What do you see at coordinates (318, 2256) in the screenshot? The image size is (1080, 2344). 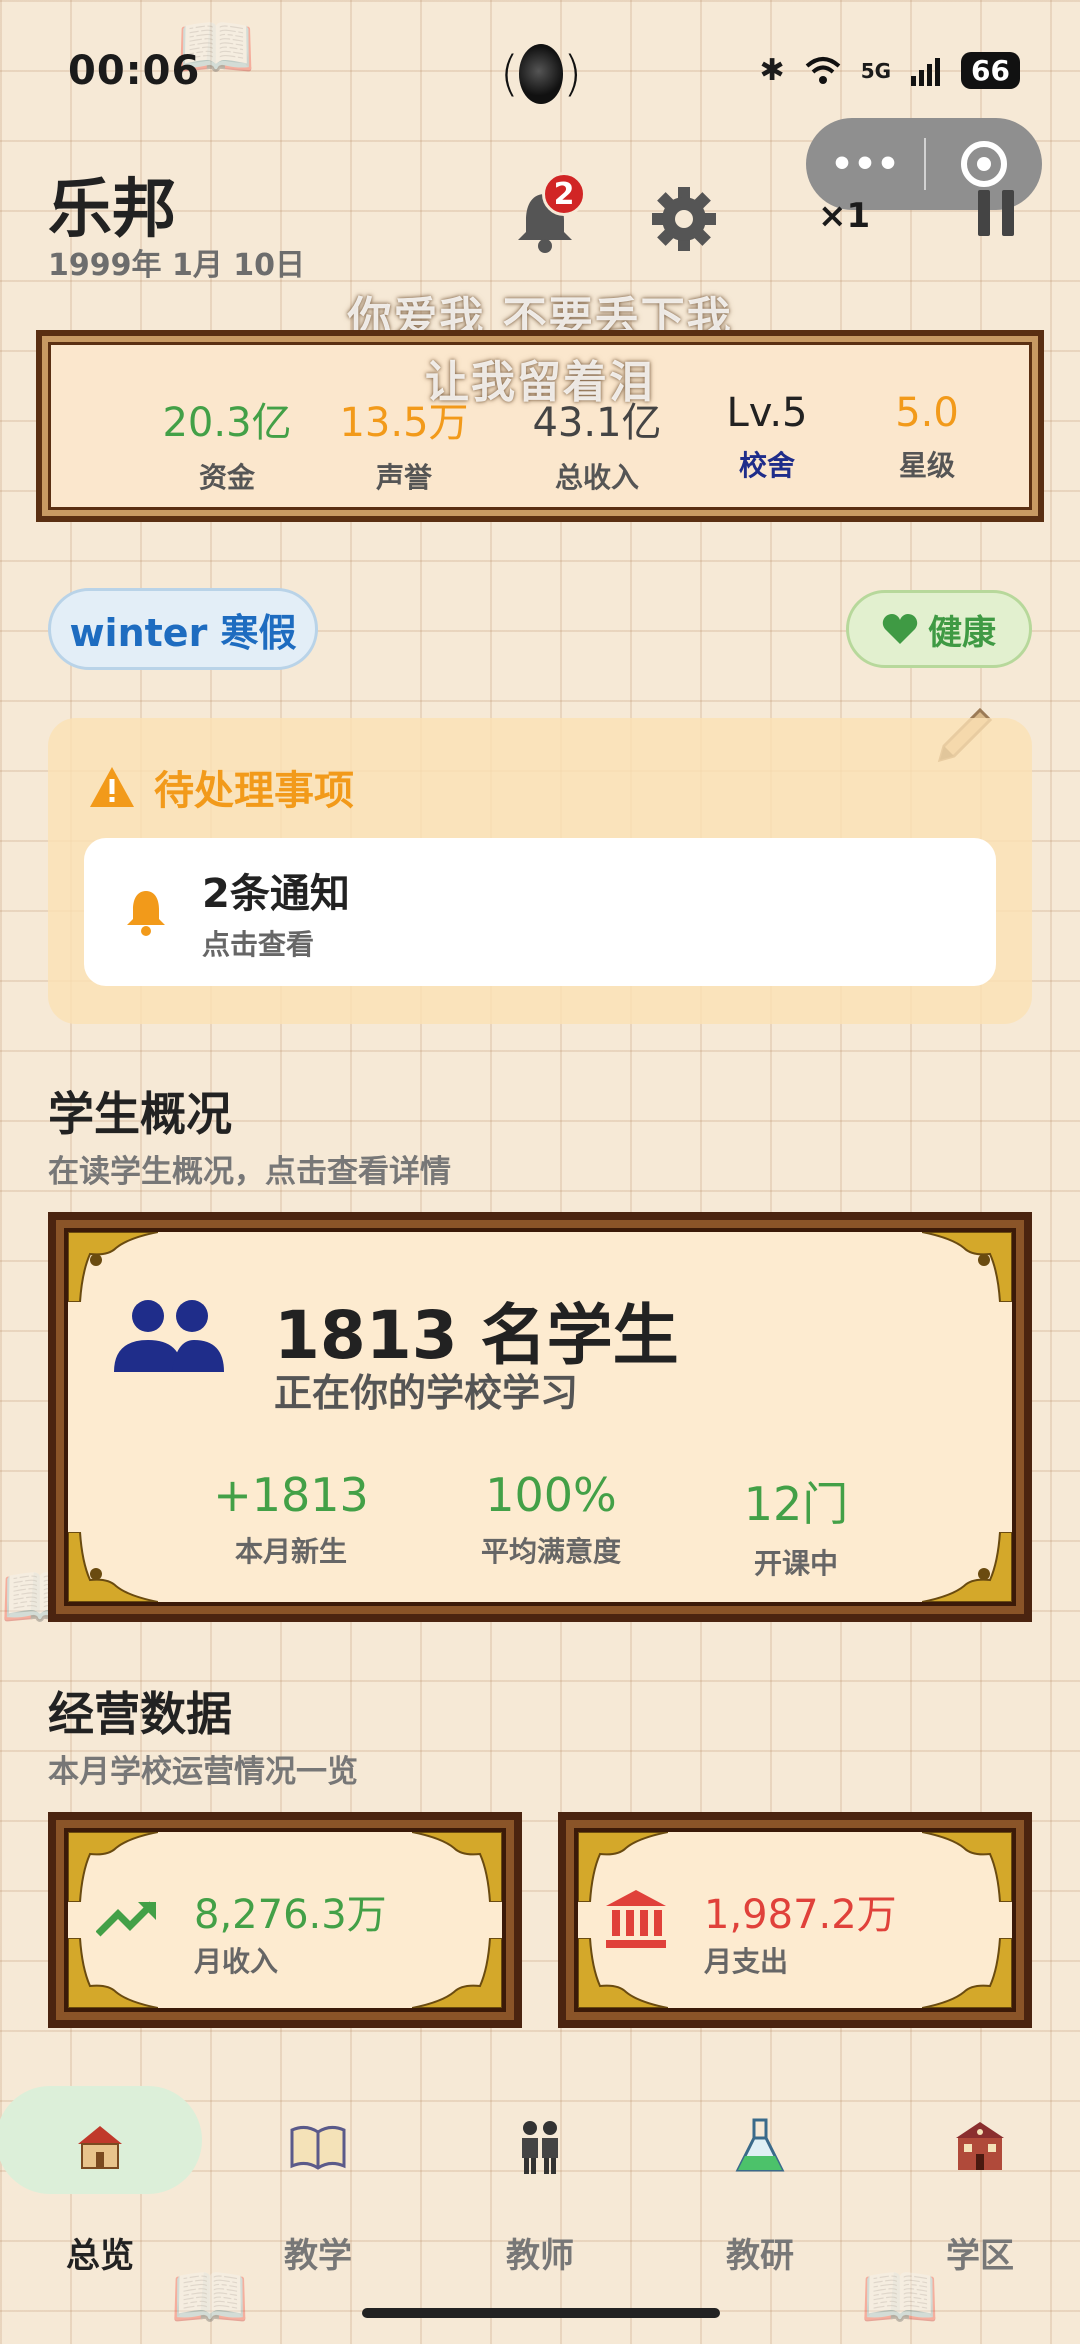 I see `tab-teaching-label: 教学` at bounding box center [318, 2256].